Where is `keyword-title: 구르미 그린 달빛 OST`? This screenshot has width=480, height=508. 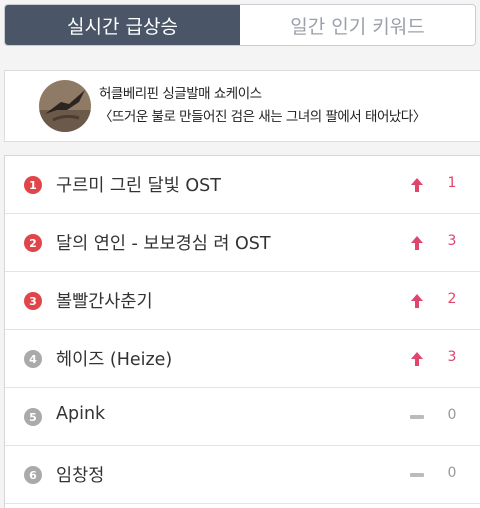 keyword-title: 구르미 그린 달빛 OST is located at coordinates (138, 186).